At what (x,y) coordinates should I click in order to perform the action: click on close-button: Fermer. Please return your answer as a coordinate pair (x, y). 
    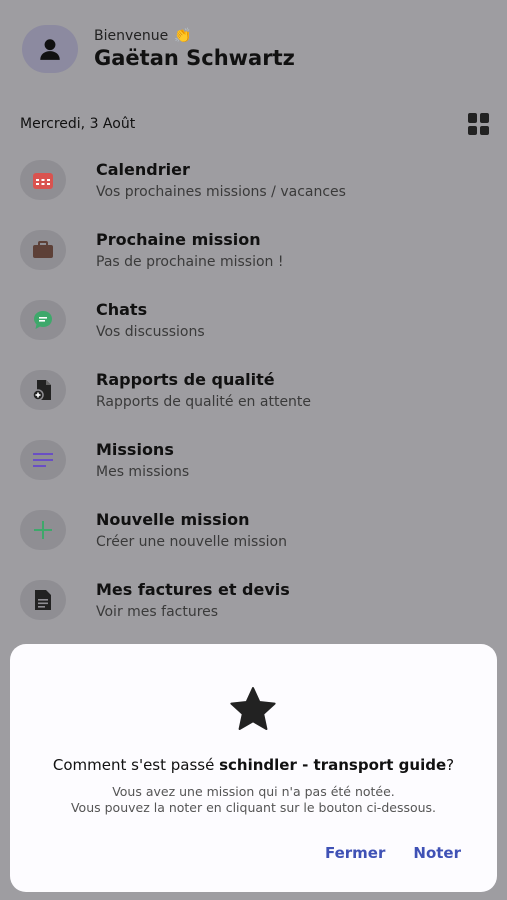
    Looking at the image, I should click on (355, 853).